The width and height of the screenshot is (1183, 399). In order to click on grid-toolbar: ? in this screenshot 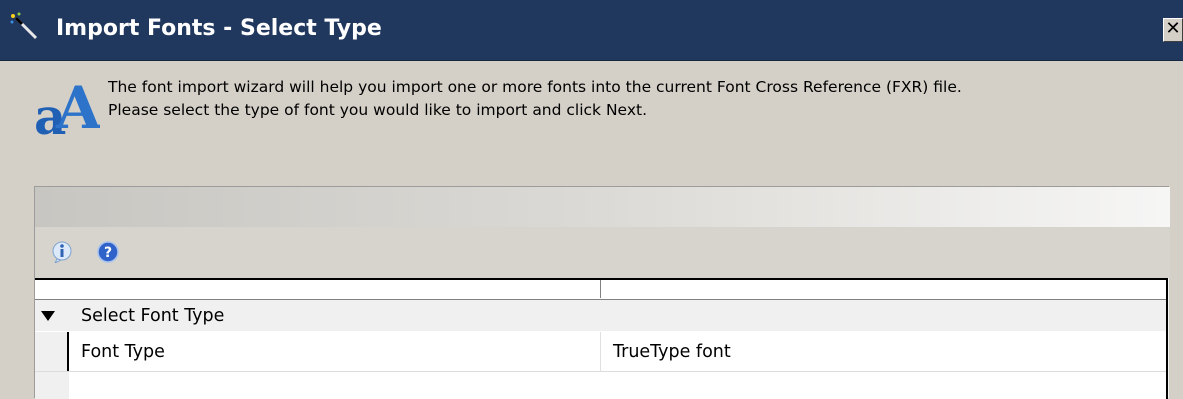, I will do `click(602, 252)`.